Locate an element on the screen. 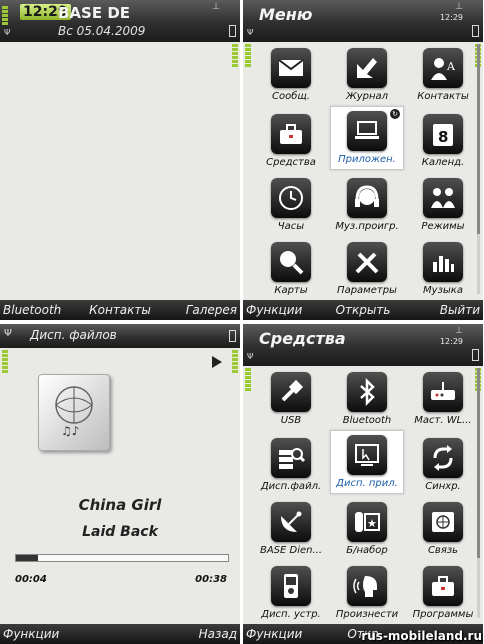 The width and height of the screenshot is (484, 644). operator-name: BASE DE is located at coordinates (94, 13).